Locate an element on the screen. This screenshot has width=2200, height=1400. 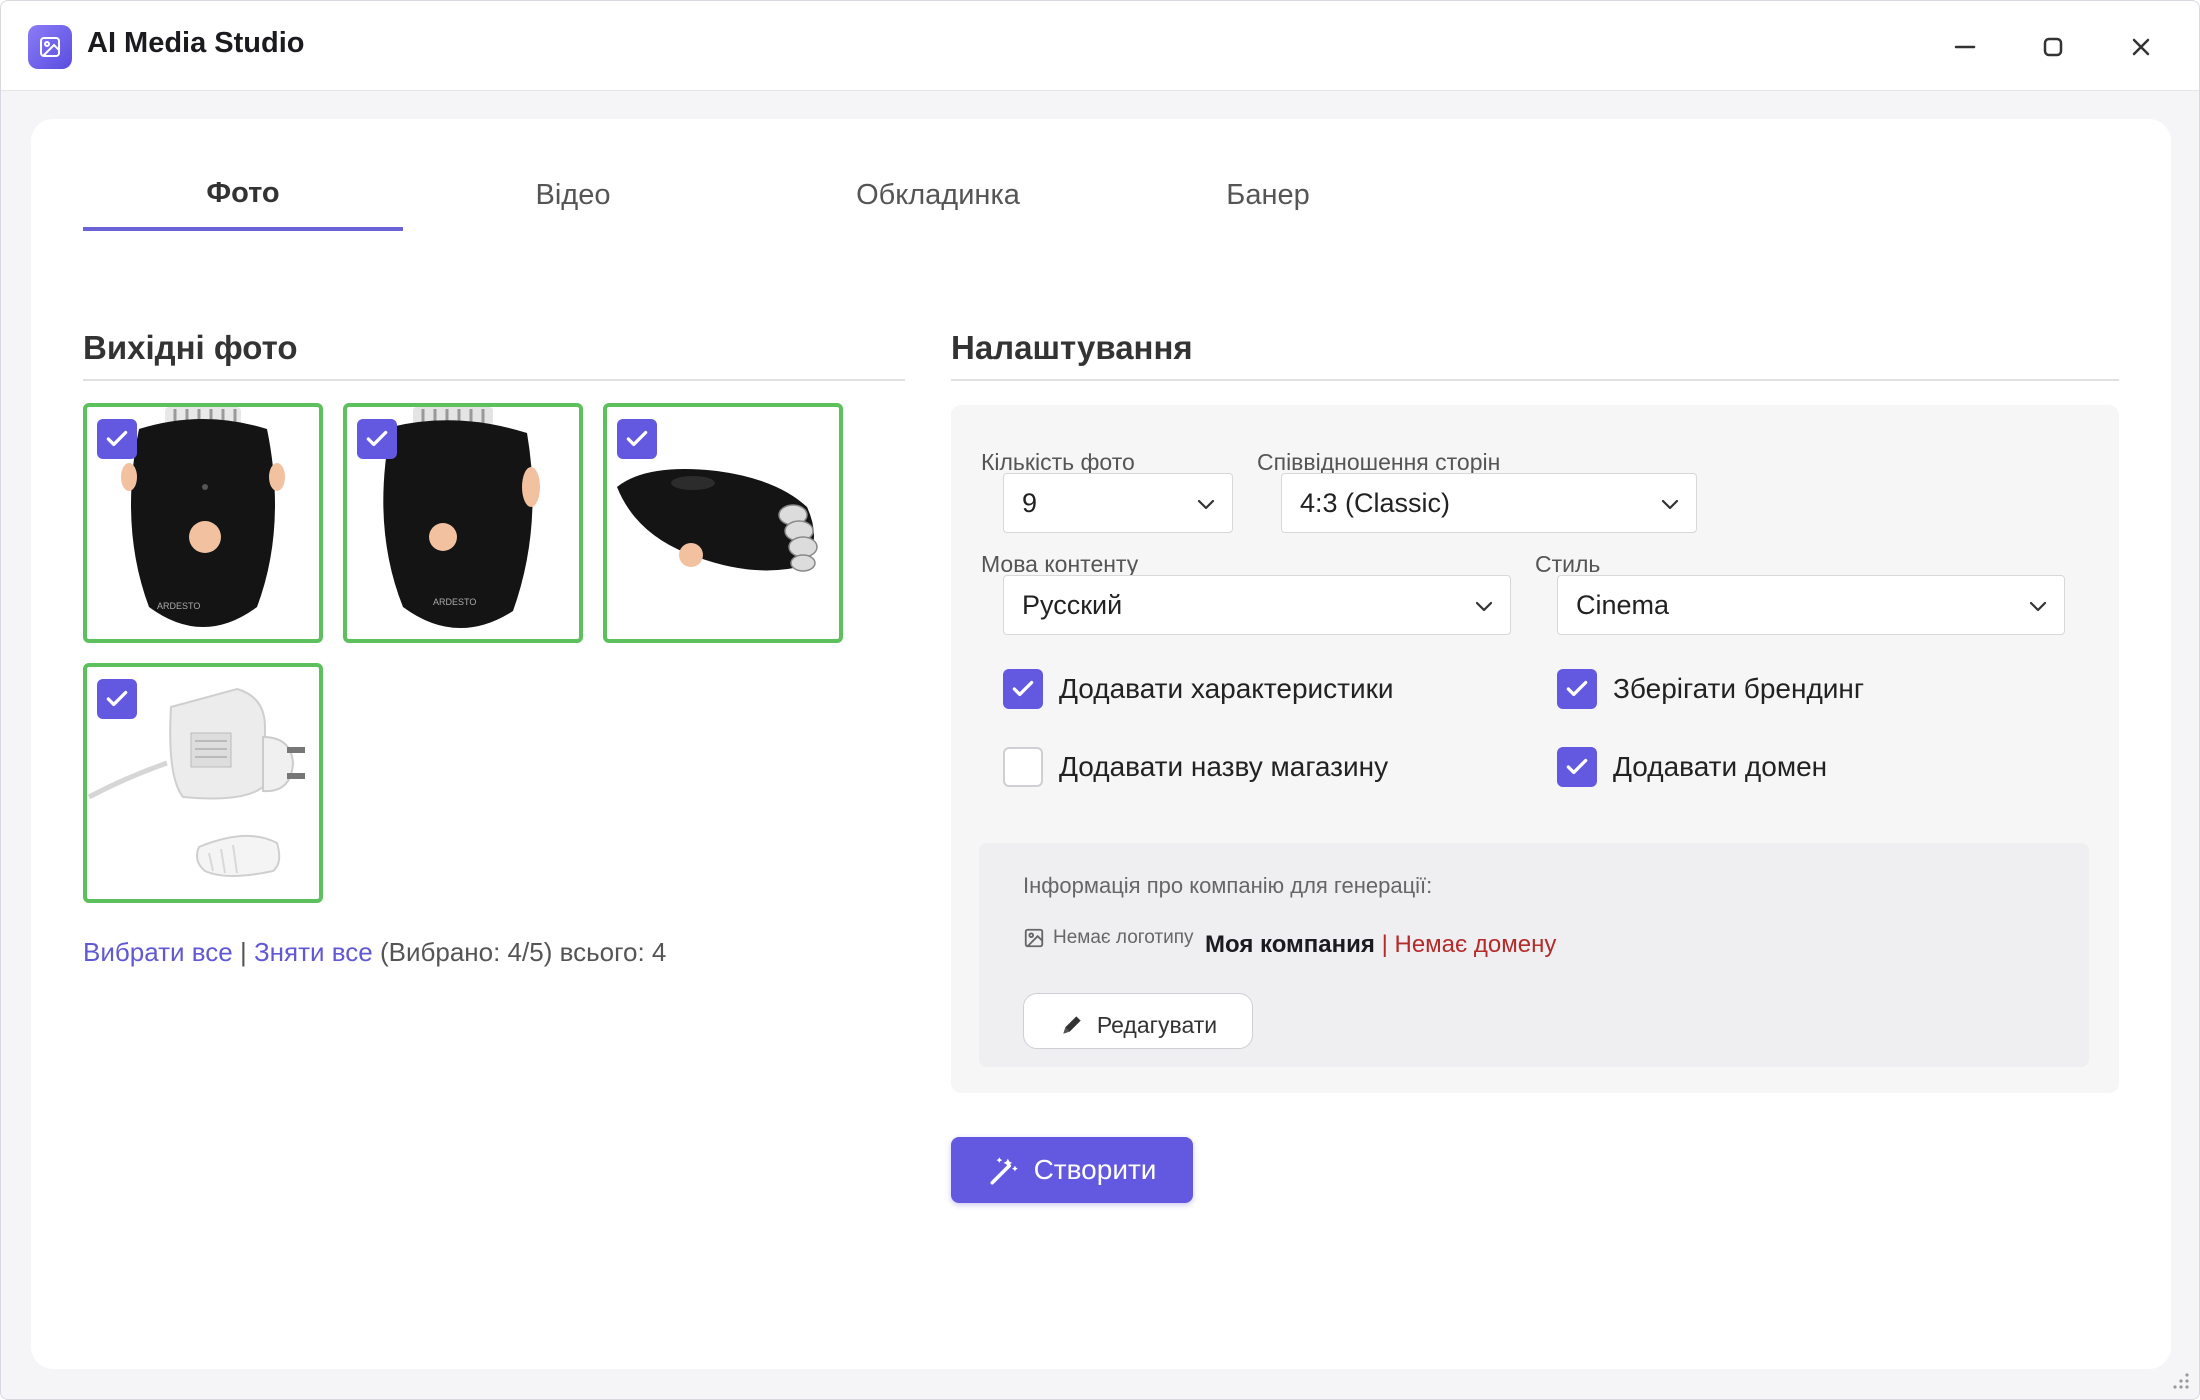
keep-branding-check is located at coordinates (1577, 689).